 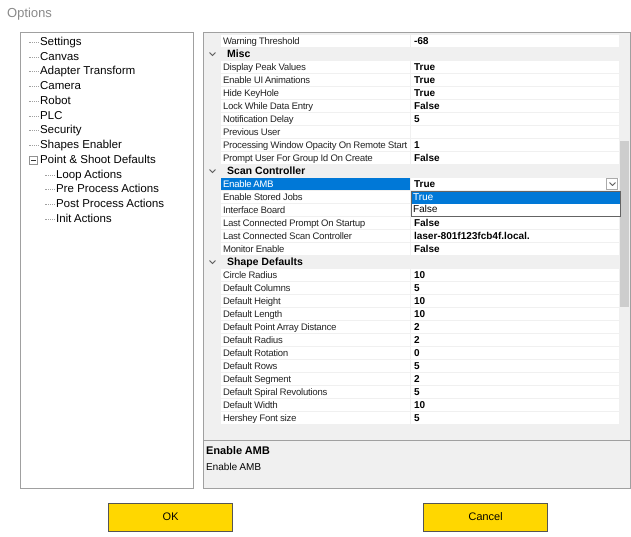 I want to click on property-label: Prompt User For Group Id On Create, so click(x=316, y=158).